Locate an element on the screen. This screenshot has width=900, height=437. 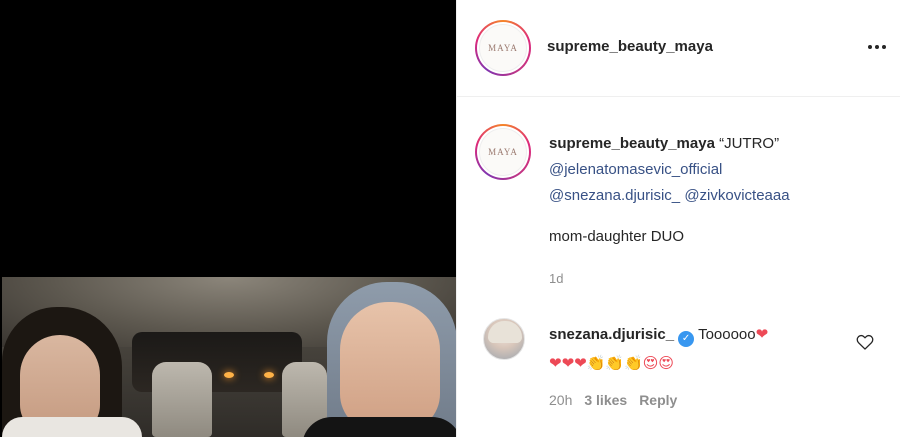
comment-author: snezana.djurisic_ is located at coordinates (611, 334).